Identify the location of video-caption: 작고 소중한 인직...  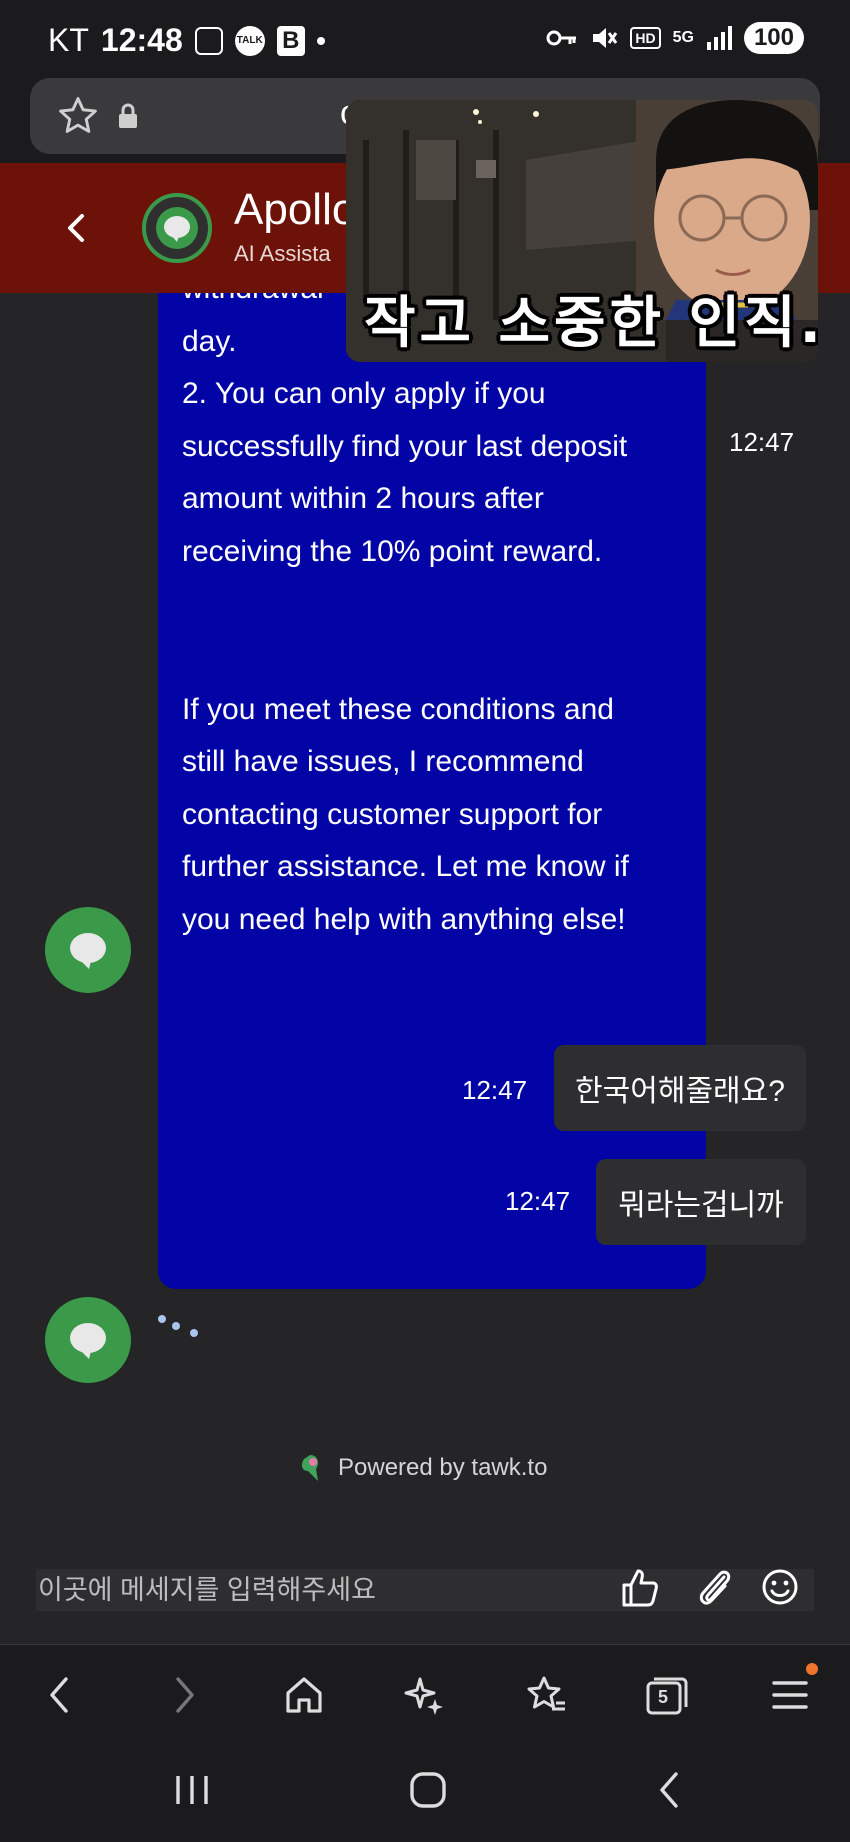
(591, 323).